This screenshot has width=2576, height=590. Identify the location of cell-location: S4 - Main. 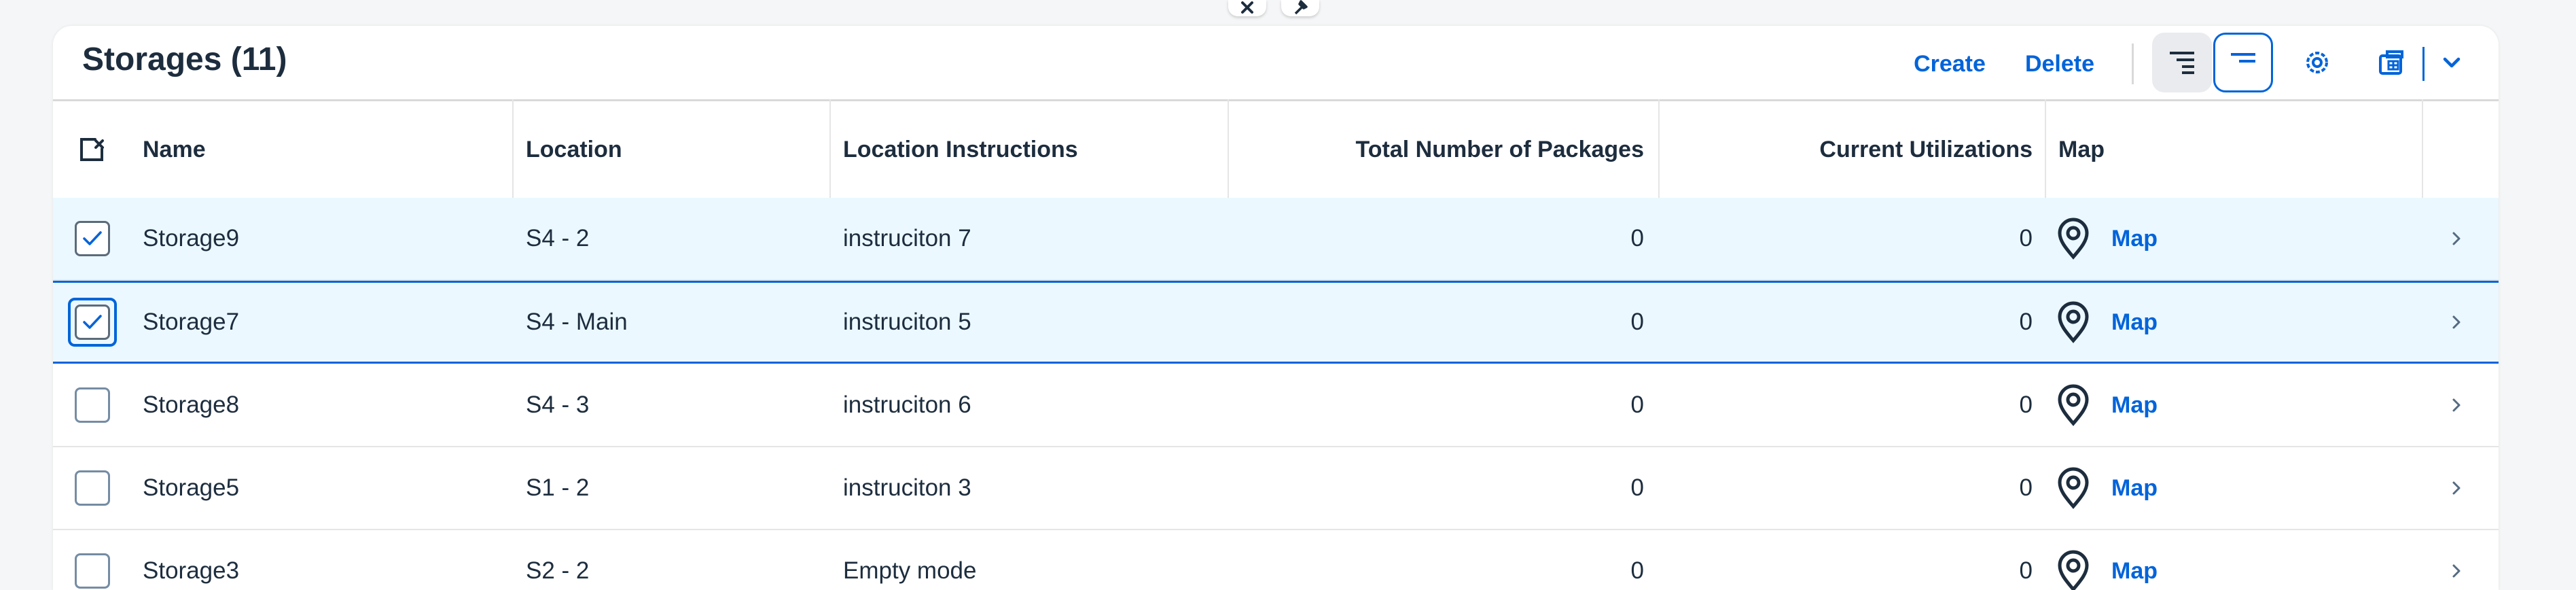
(577, 322).